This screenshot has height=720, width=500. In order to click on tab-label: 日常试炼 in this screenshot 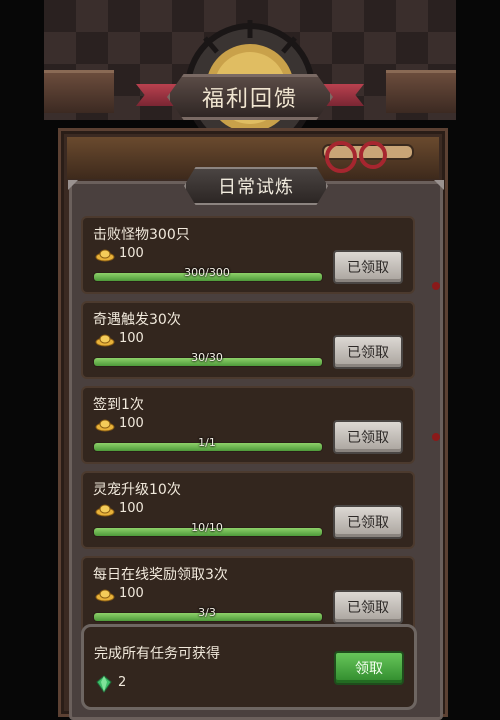, I will do `click(256, 187)`.